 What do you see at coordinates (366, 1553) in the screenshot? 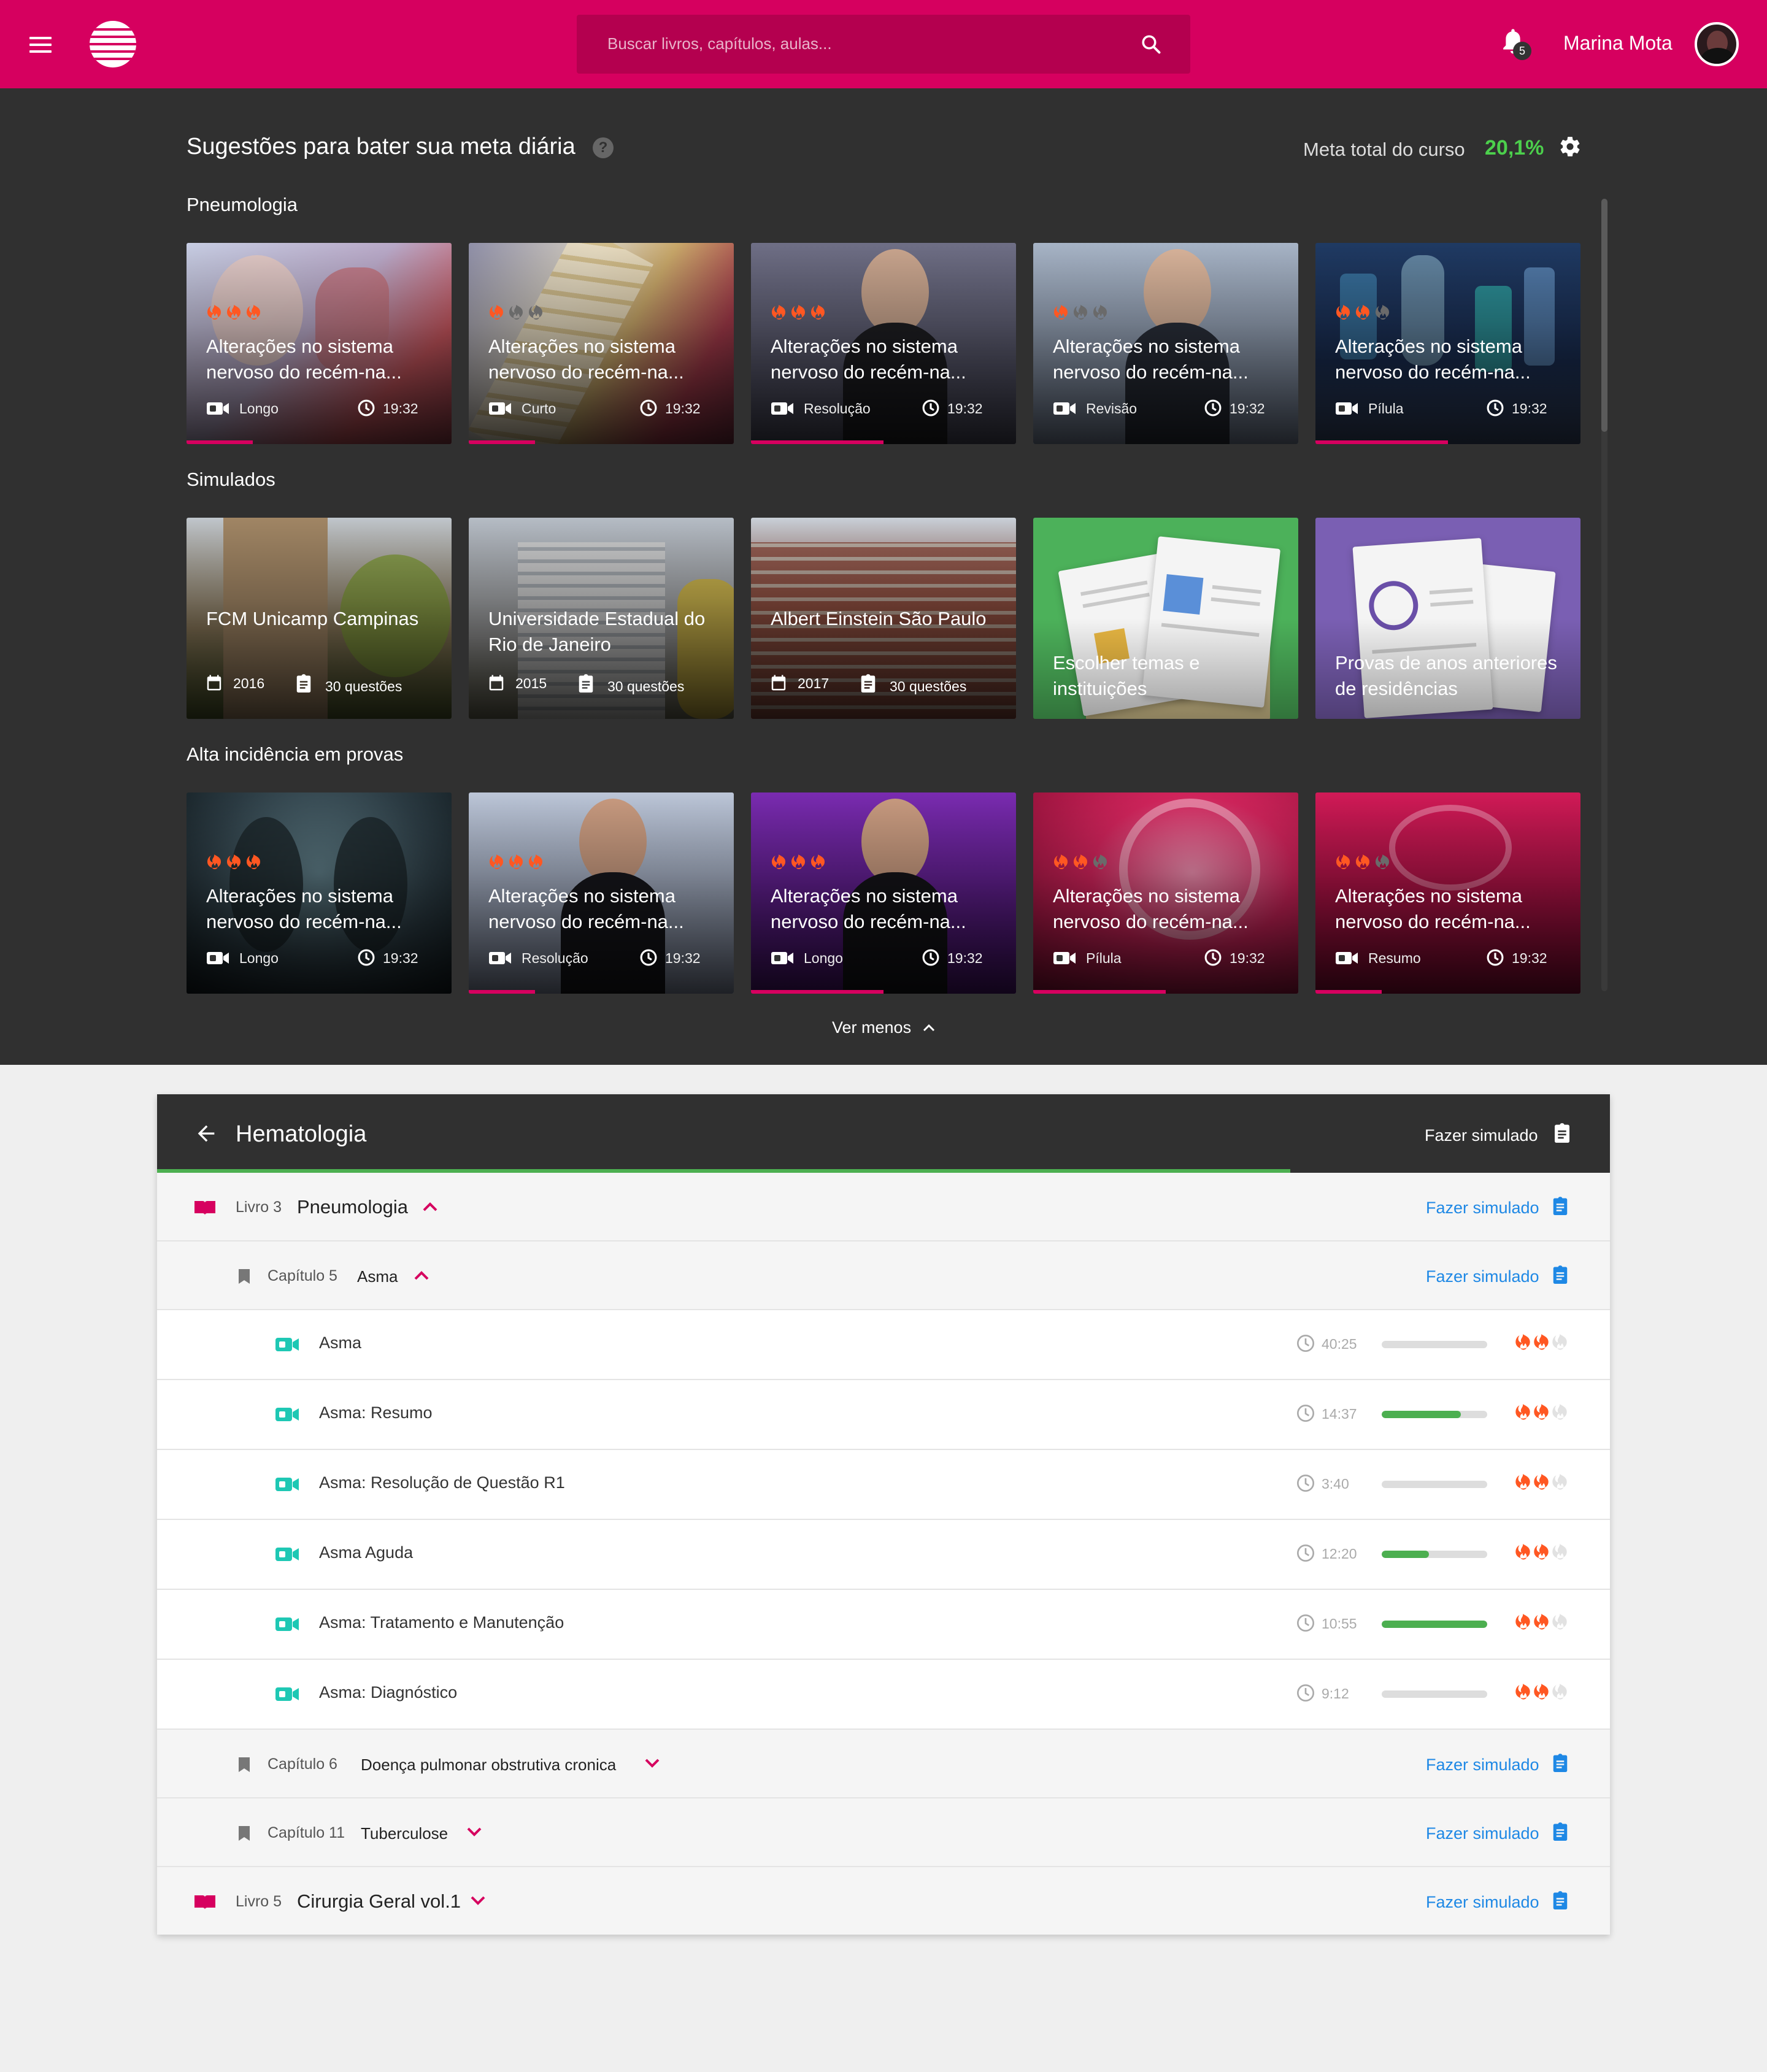
I see `lesson-name: Asma Aguda` at bounding box center [366, 1553].